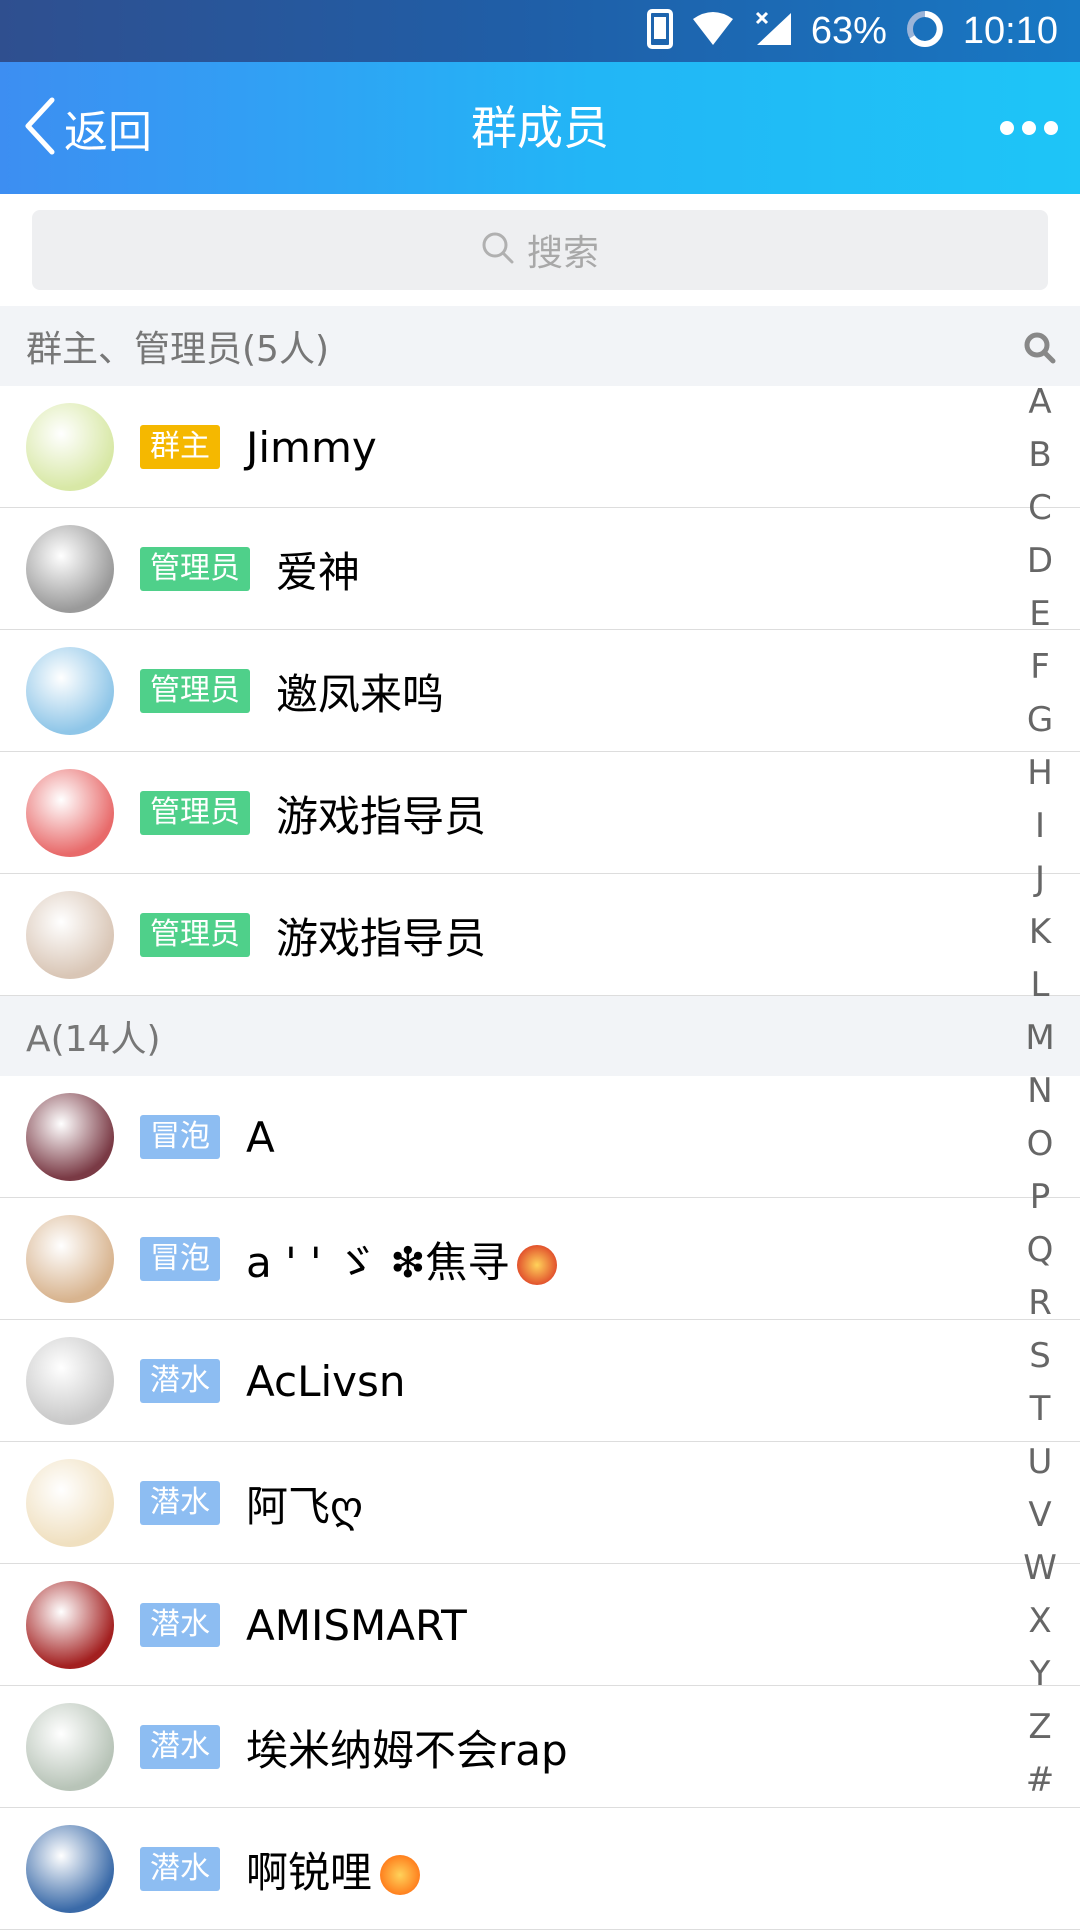 The width and height of the screenshot is (1080, 1930). Describe the element at coordinates (540, 447) in the screenshot. I see `member-row: 群主 Jimmy` at that location.